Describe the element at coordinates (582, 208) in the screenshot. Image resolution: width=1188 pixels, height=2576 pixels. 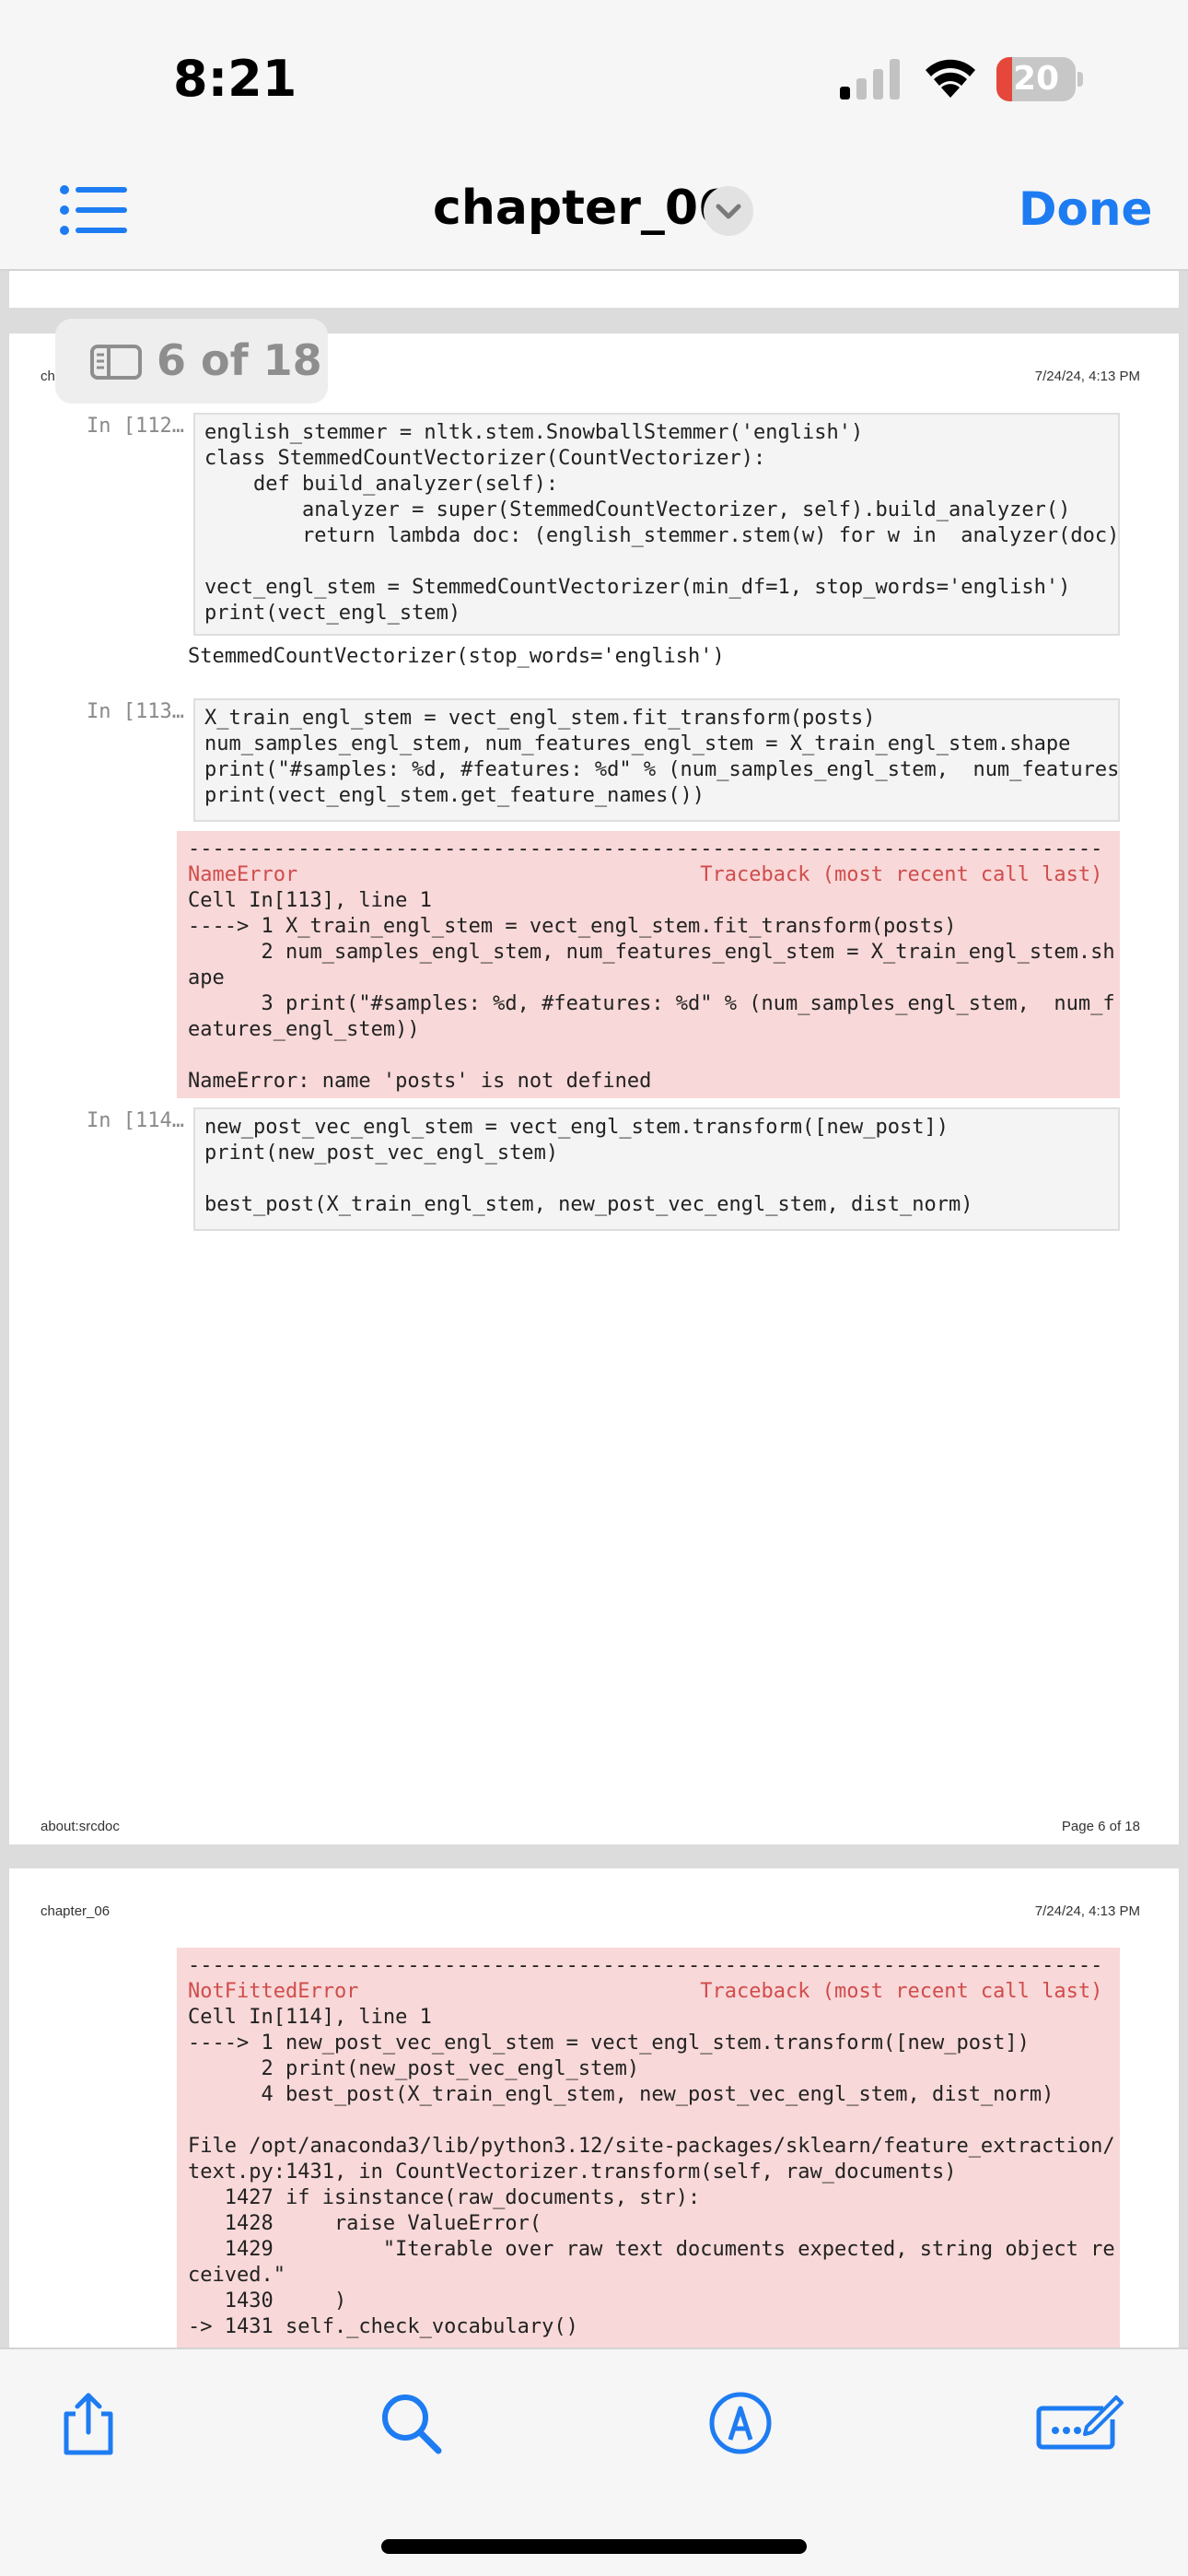
I see `document-title: chapter_06` at that location.